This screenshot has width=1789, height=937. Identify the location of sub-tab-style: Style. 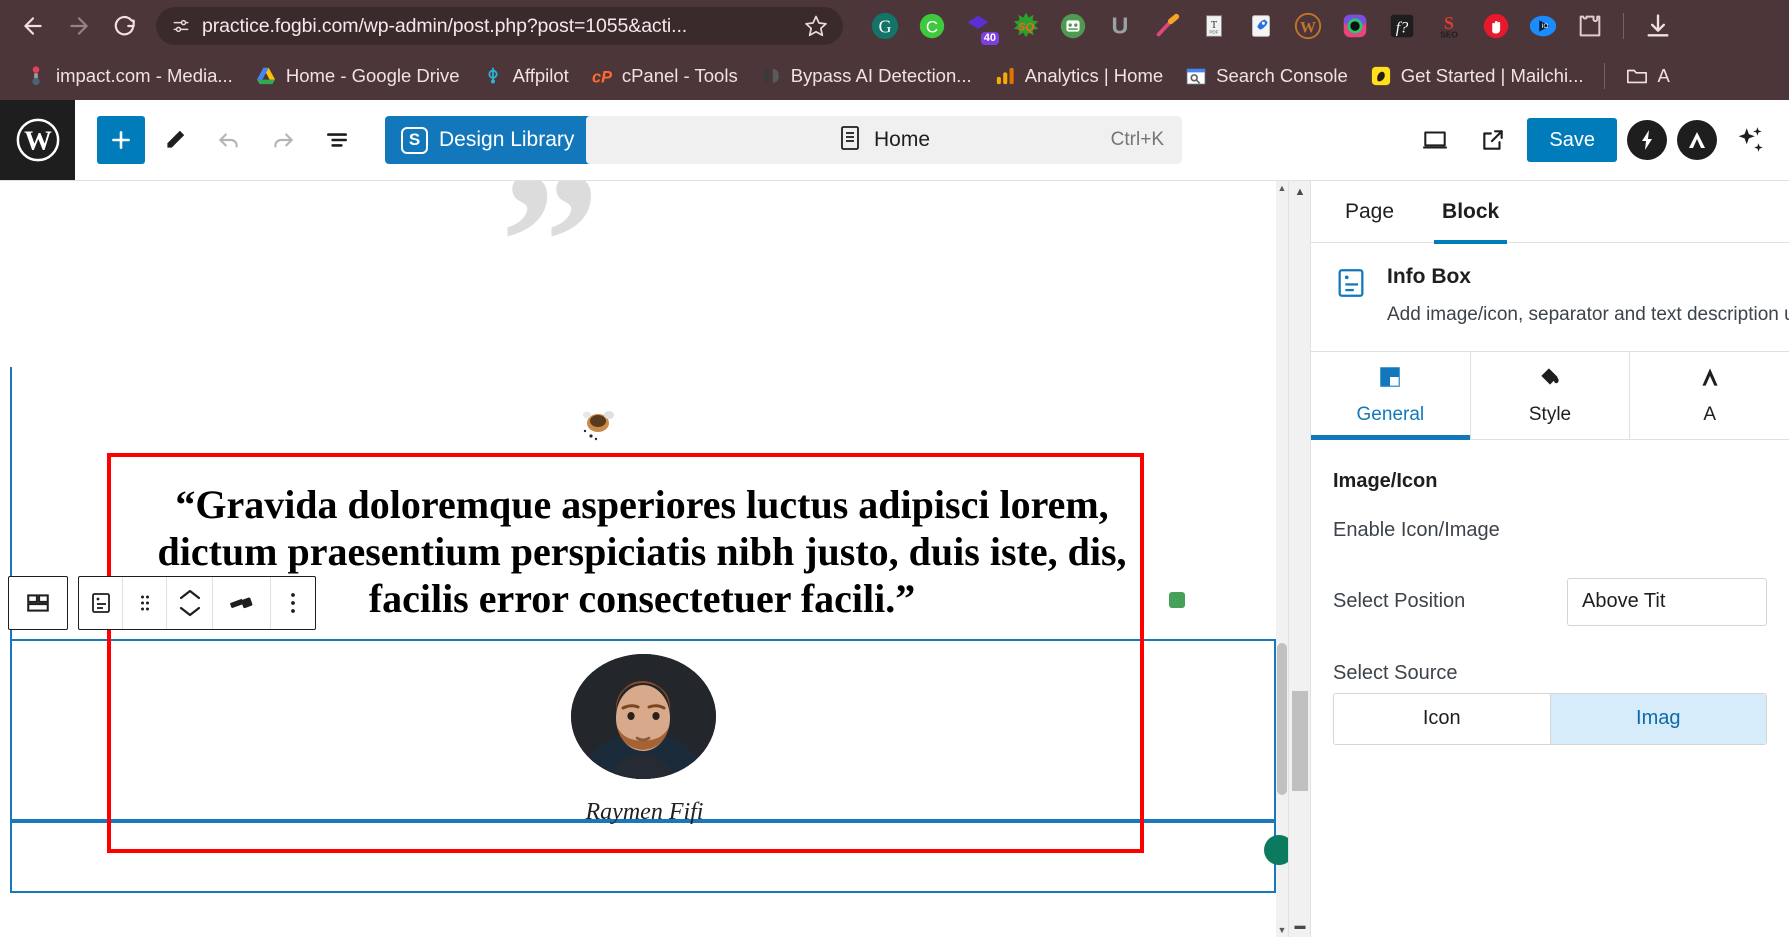
(1551, 395).